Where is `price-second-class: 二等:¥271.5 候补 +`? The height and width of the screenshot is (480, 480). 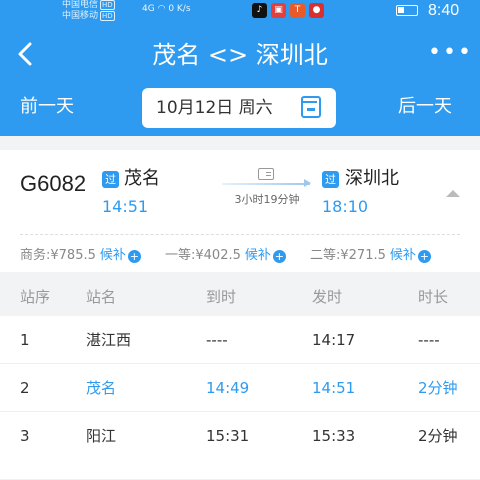 price-second-class: 二等:¥271.5 候补 + is located at coordinates (370, 256).